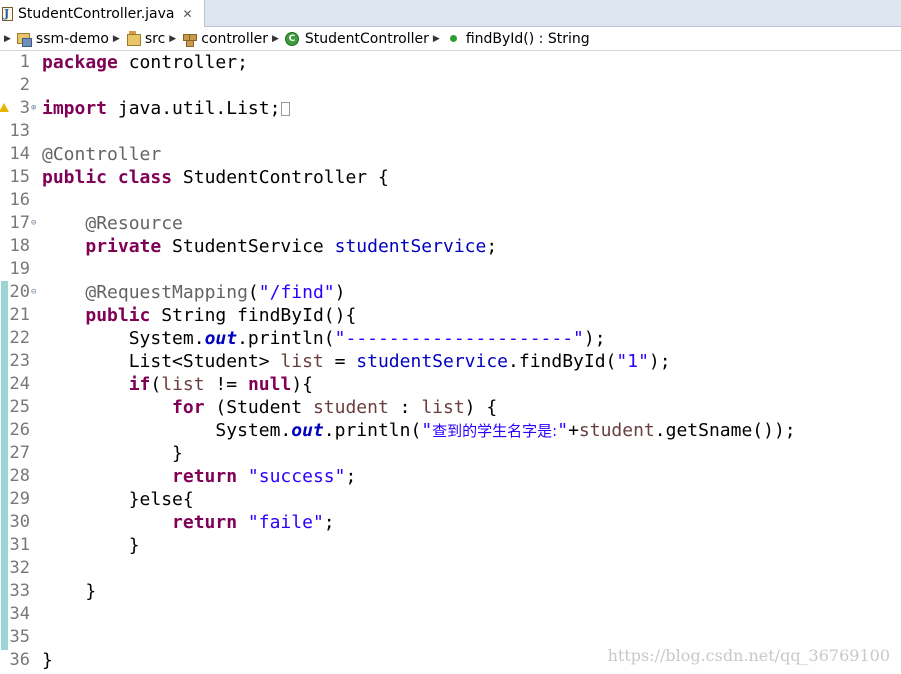  What do you see at coordinates (258, 407) in the screenshot?
I see `code-token: (Student` at bounding box center [258, 407].